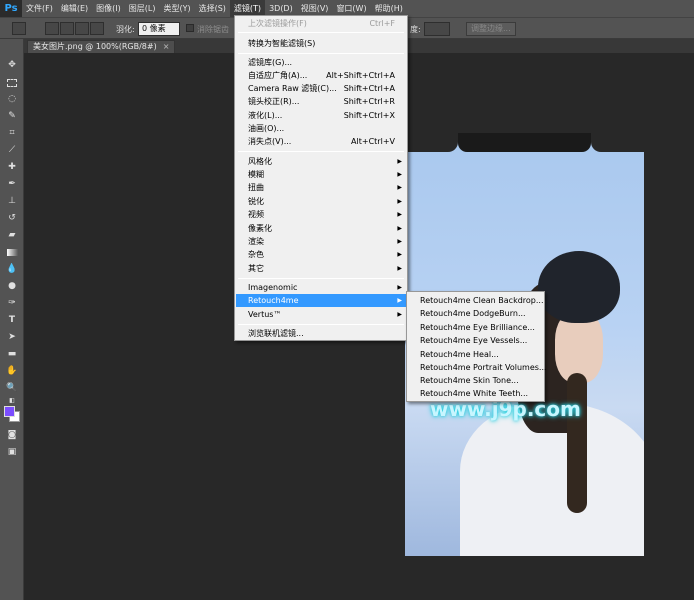 Image resolution: width=694 pixels, height=600 pixels. I want to click on pen-tool-icon: ✑, so click(12, 303).